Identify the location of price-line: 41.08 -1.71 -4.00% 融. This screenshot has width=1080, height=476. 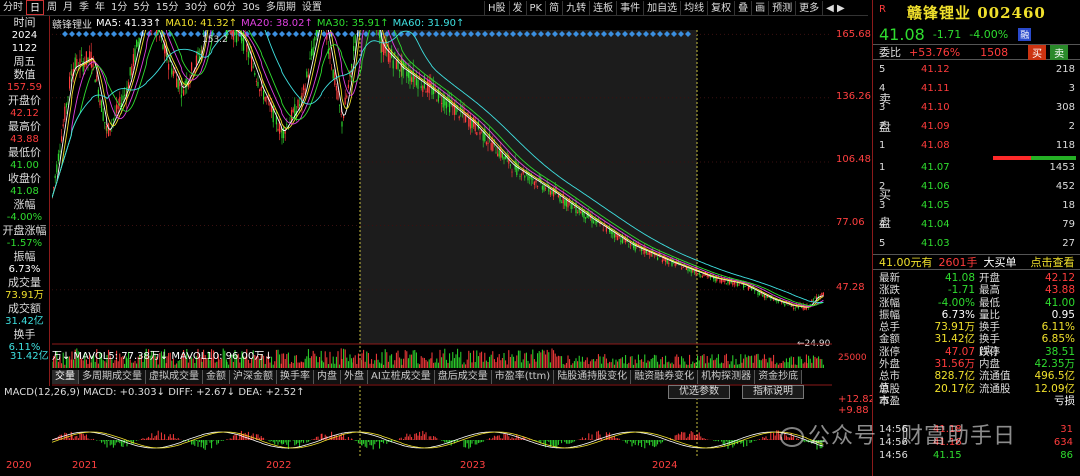
(976, 34).